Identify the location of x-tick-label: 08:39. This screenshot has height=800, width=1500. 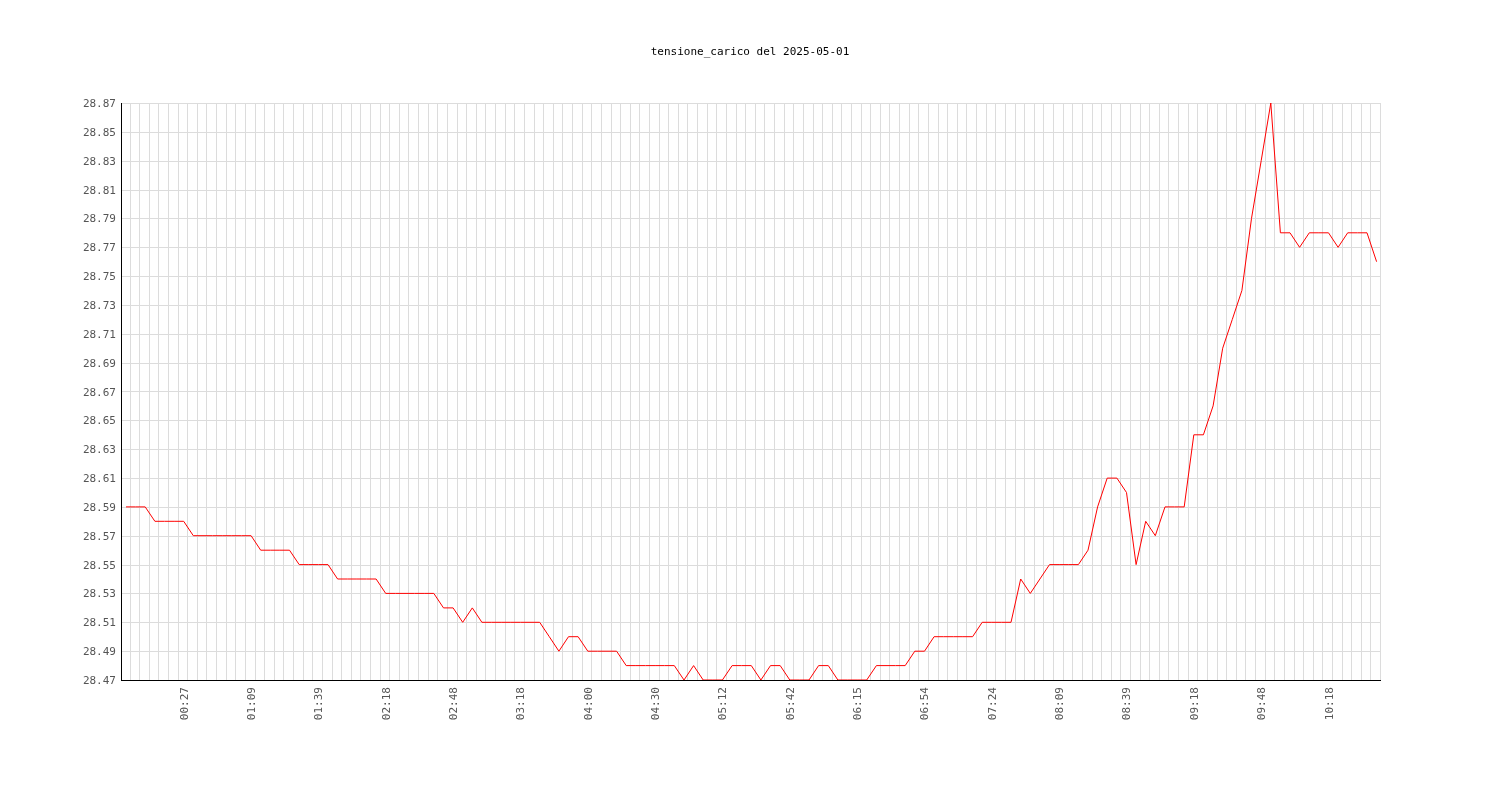
(1127, 704).